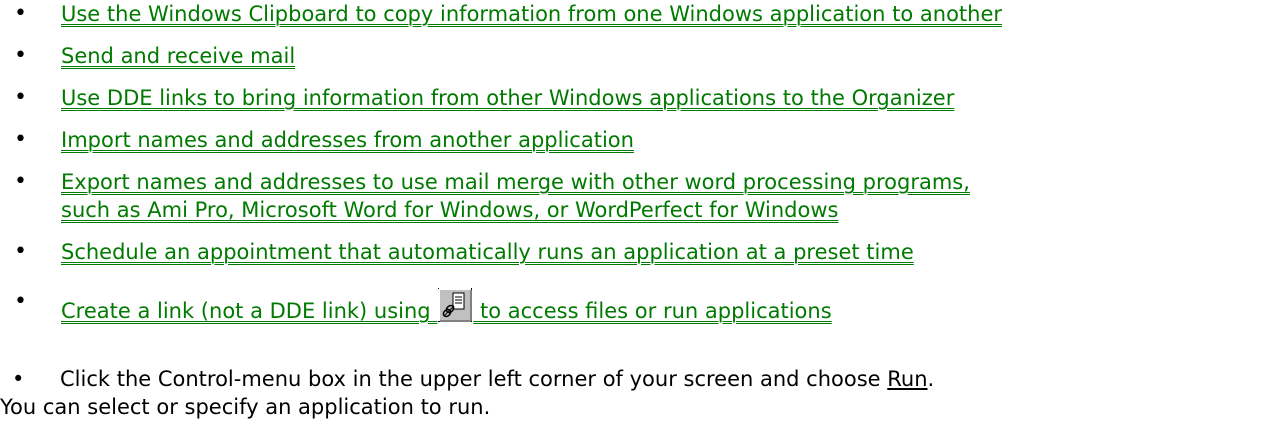 This screenshot has width=1266, height=433. What do you see at coordinates (249, 311) in the screenshot?
I see `create-link-topic-link: Create a link (not a DDE link) using` at bounding box center [249, 311].